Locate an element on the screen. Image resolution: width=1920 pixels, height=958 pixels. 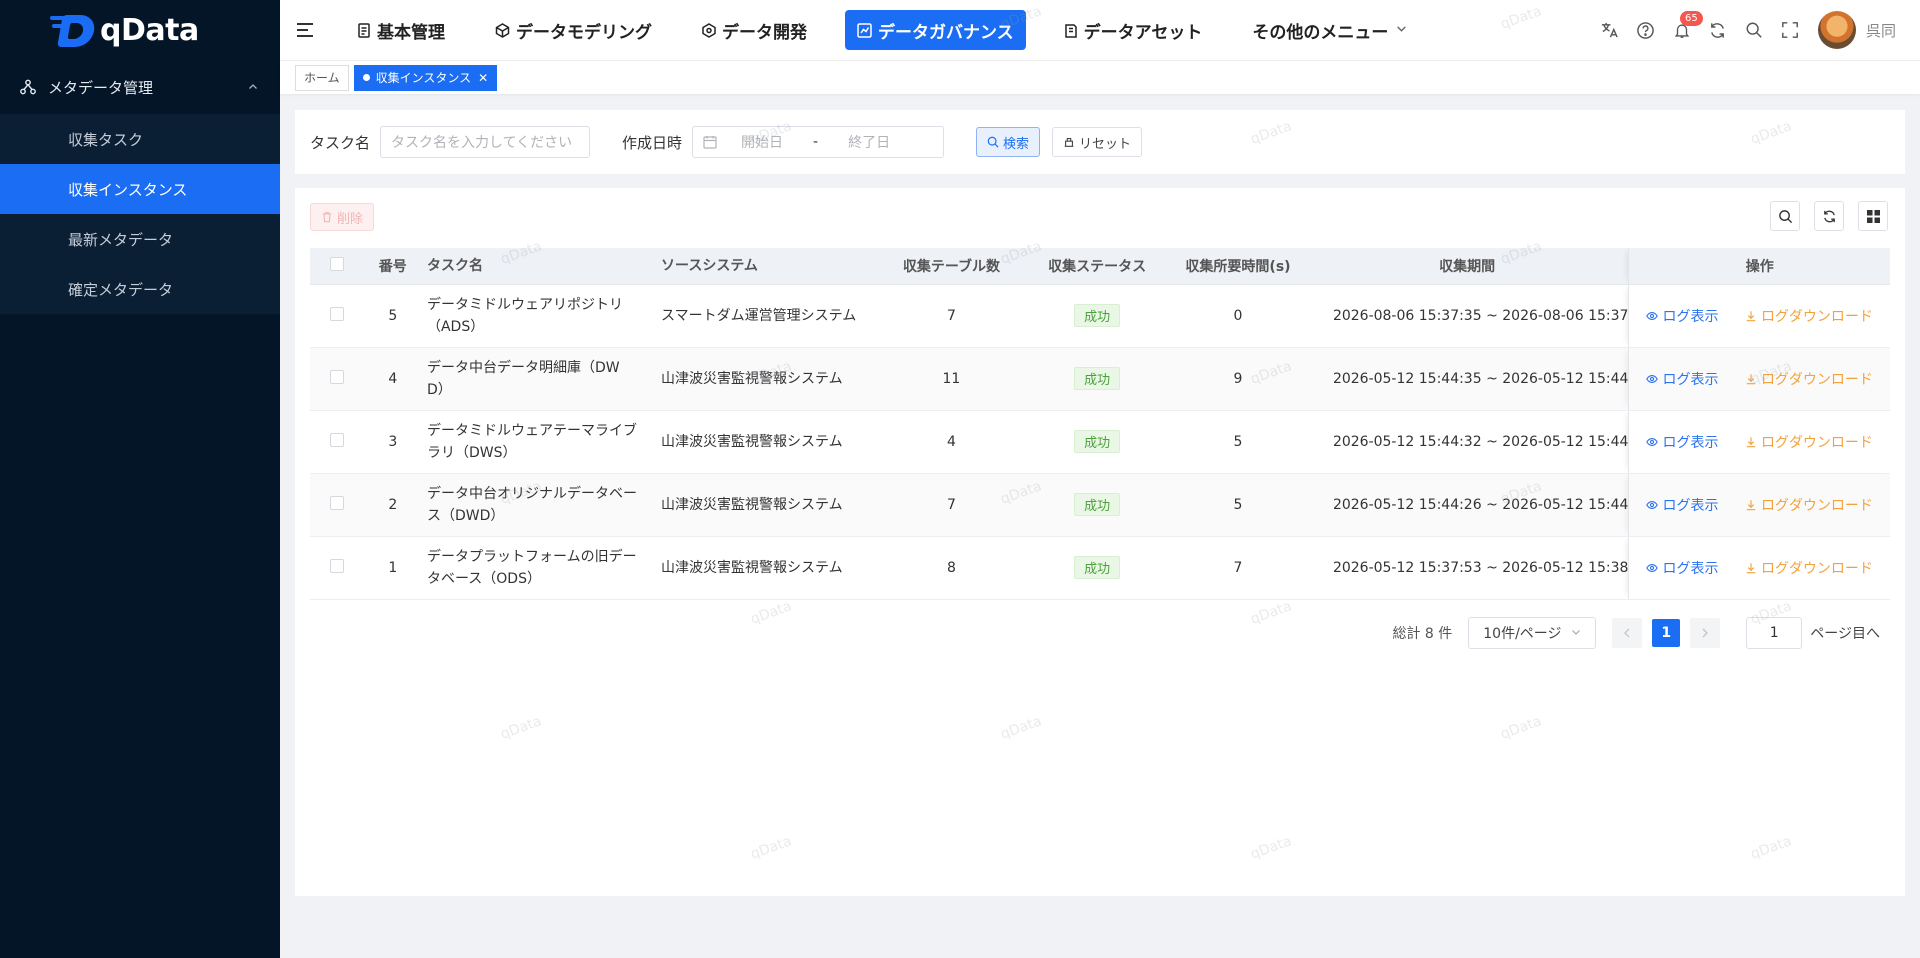
nav-data-modeling: データモデリング is located at coordinates (573, 30).